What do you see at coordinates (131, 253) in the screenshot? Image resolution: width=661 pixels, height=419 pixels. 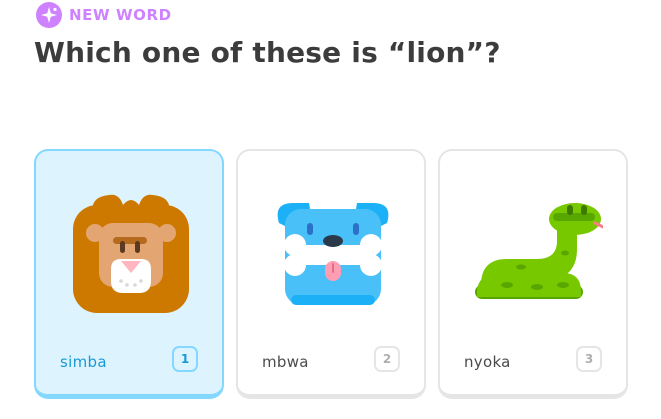 I see `lion-icon` at bounding box center [131, 253].